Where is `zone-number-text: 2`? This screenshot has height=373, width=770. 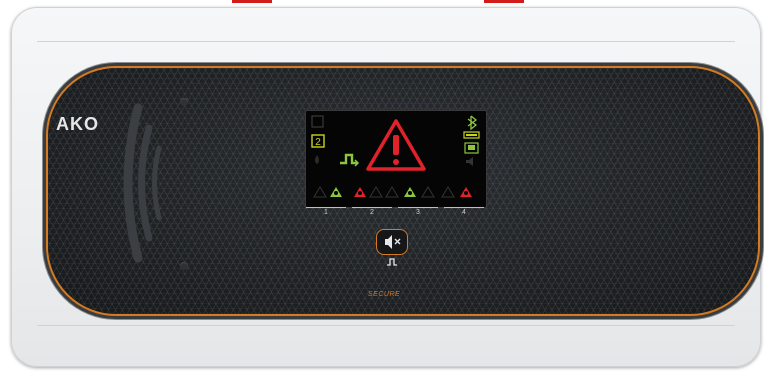 zone-number-text: 2 is located at coordinates (318, 142).